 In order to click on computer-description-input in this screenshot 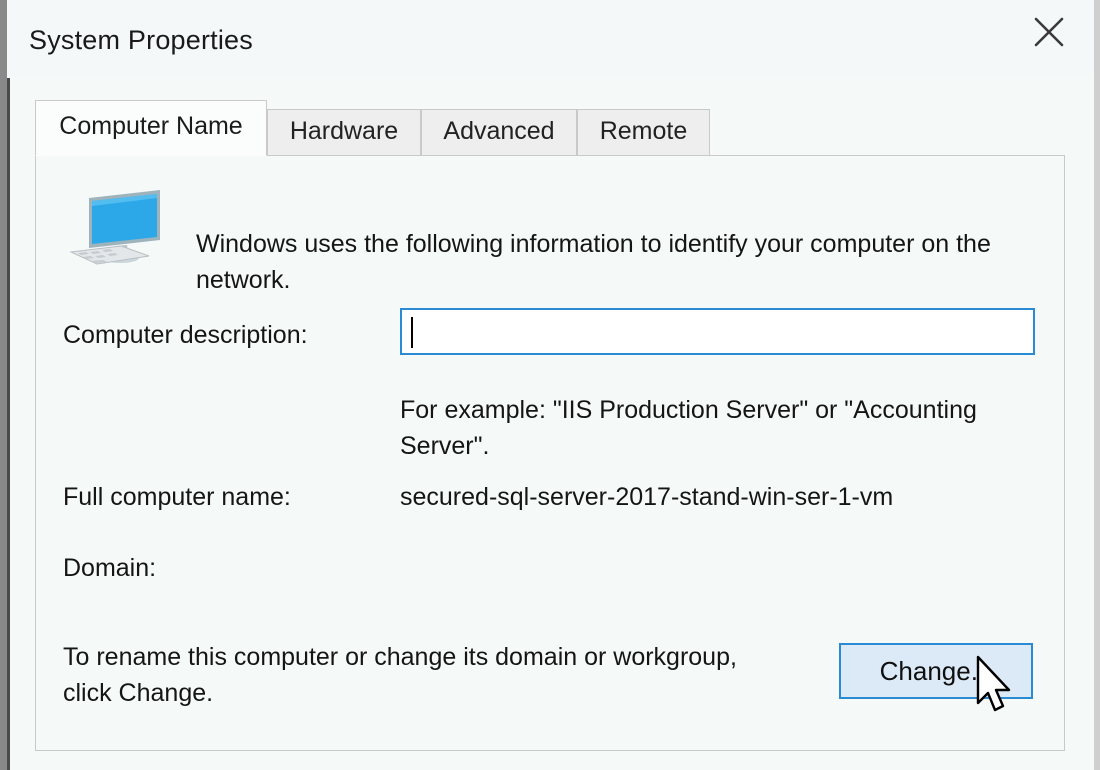, I will do `click(717, 331)`.